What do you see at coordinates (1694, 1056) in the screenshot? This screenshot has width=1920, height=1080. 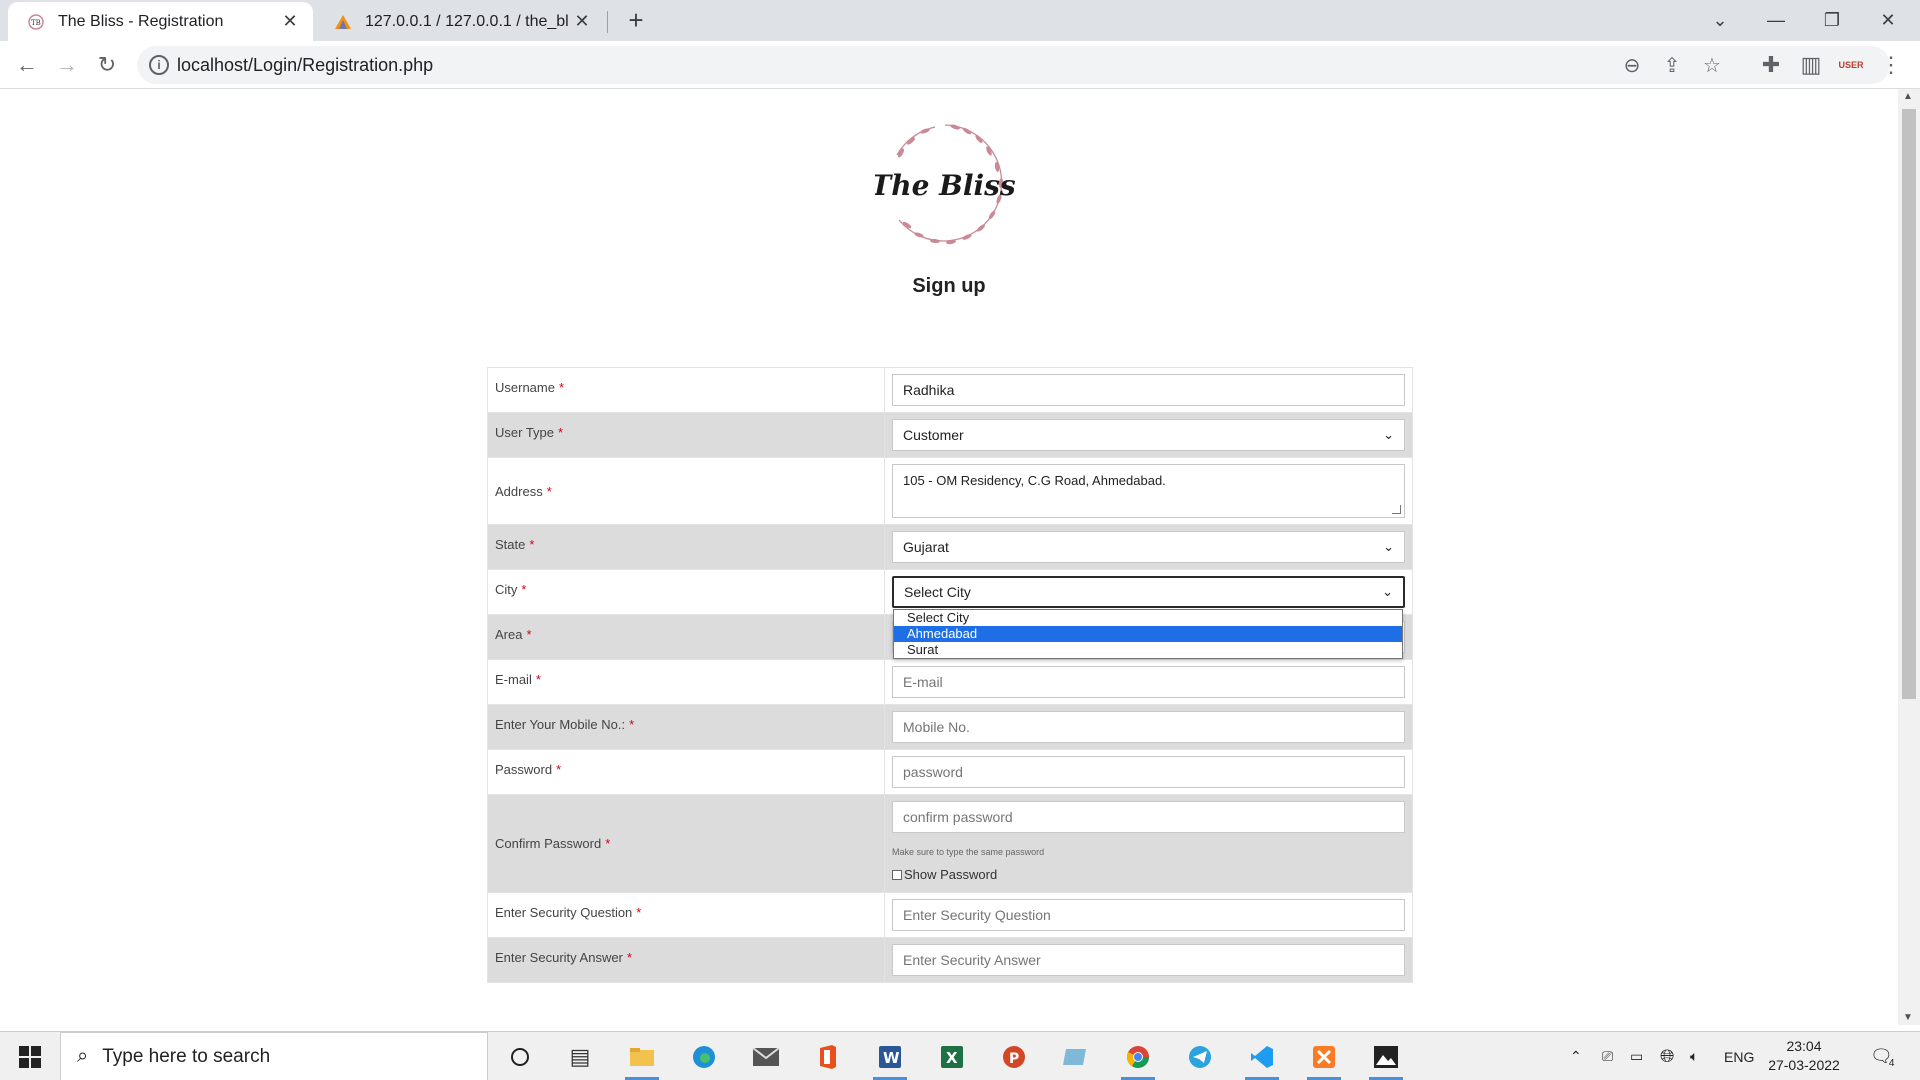 I see `volume-icon: 🔈︎` at bounding box center [1694, 1056].